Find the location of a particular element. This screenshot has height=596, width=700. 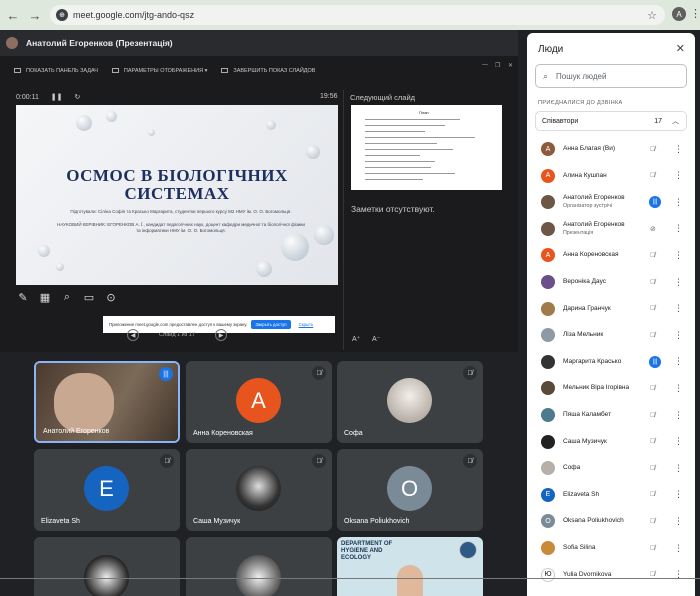

zoom-icon: ⌕ is located at coordinates (67, 297).